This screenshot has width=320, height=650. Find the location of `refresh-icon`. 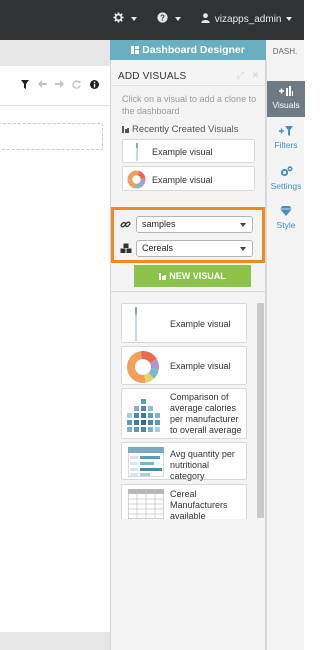

refresh-icon is located at coordinates (76, 85).